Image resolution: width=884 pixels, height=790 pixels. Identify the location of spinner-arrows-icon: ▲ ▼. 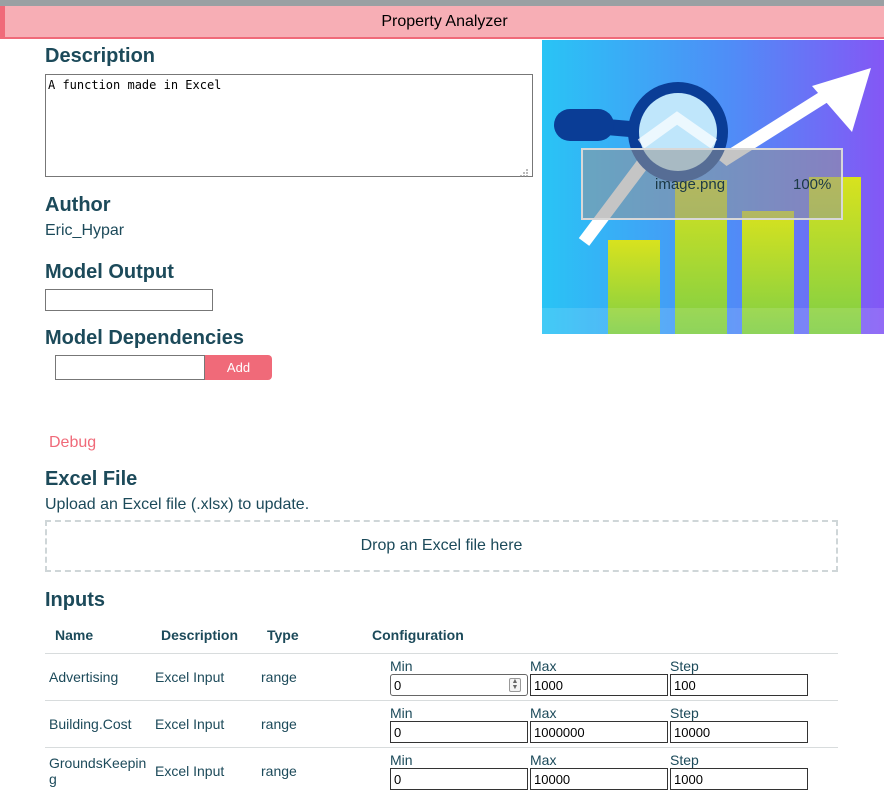
(515, 685).